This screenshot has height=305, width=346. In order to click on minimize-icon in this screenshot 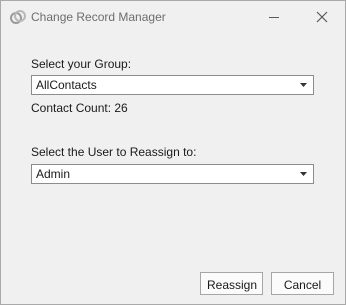, I will do `click(274, 17)`.